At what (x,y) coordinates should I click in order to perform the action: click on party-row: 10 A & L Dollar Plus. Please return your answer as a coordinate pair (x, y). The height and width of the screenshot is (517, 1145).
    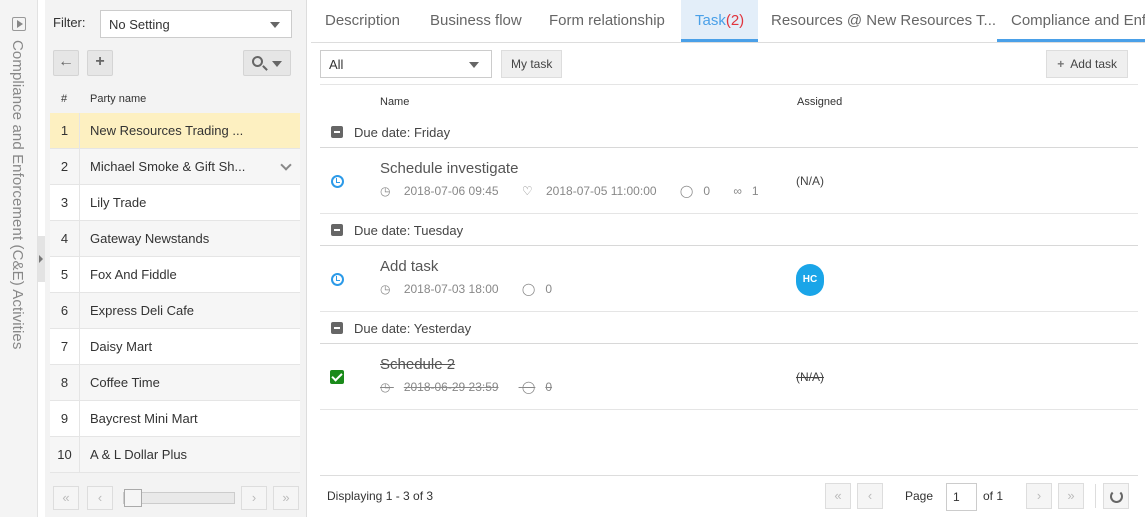
    Looking at the image, I should click on (175, 455).